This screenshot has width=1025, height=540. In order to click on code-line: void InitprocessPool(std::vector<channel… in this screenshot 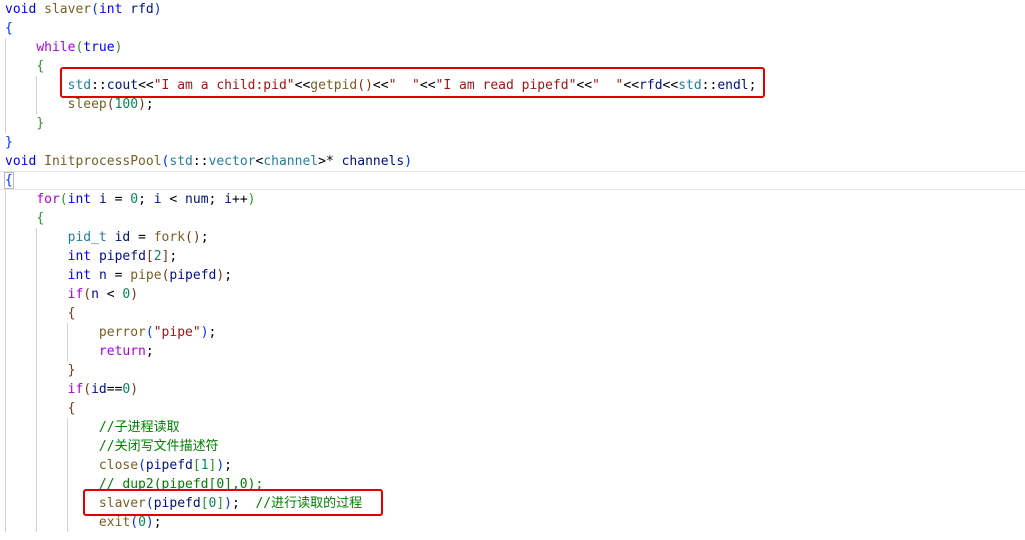, I will do `click(208, 161)`.